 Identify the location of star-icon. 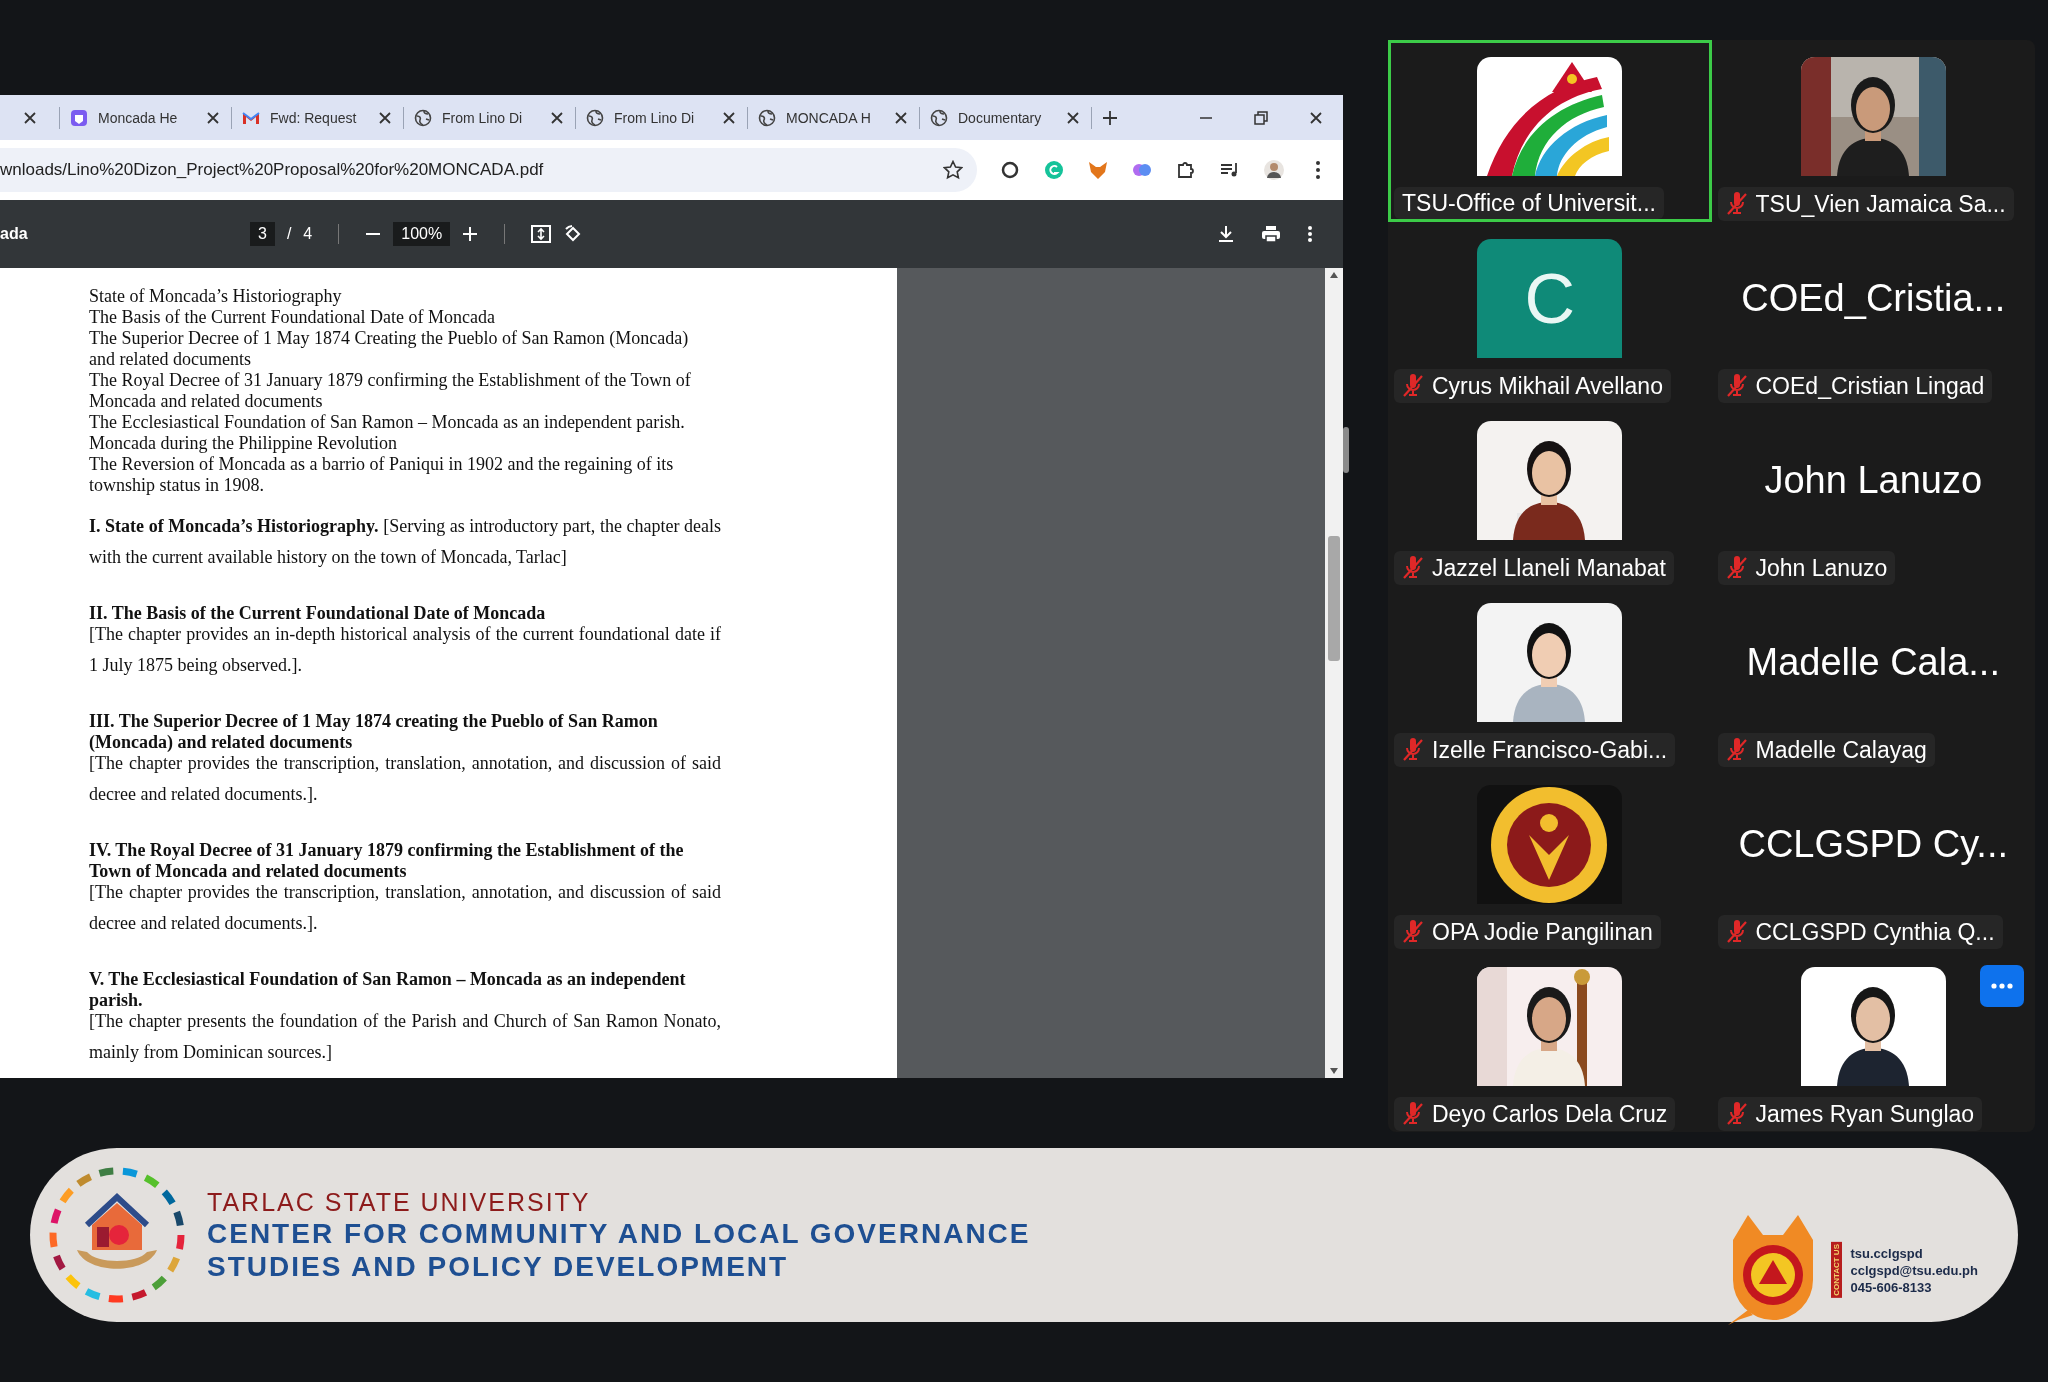
(953, 170).